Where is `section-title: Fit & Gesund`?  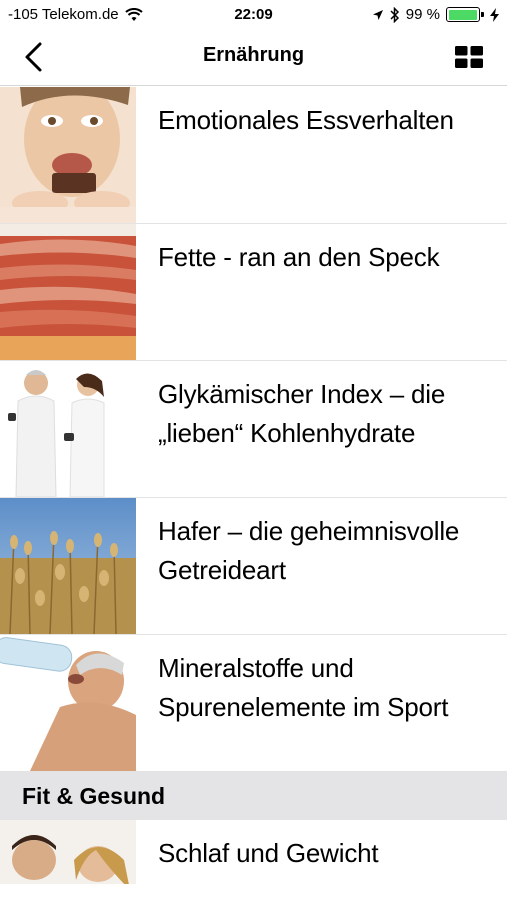 section-title: Fit & Gesund is located at coordinates (94, 796).